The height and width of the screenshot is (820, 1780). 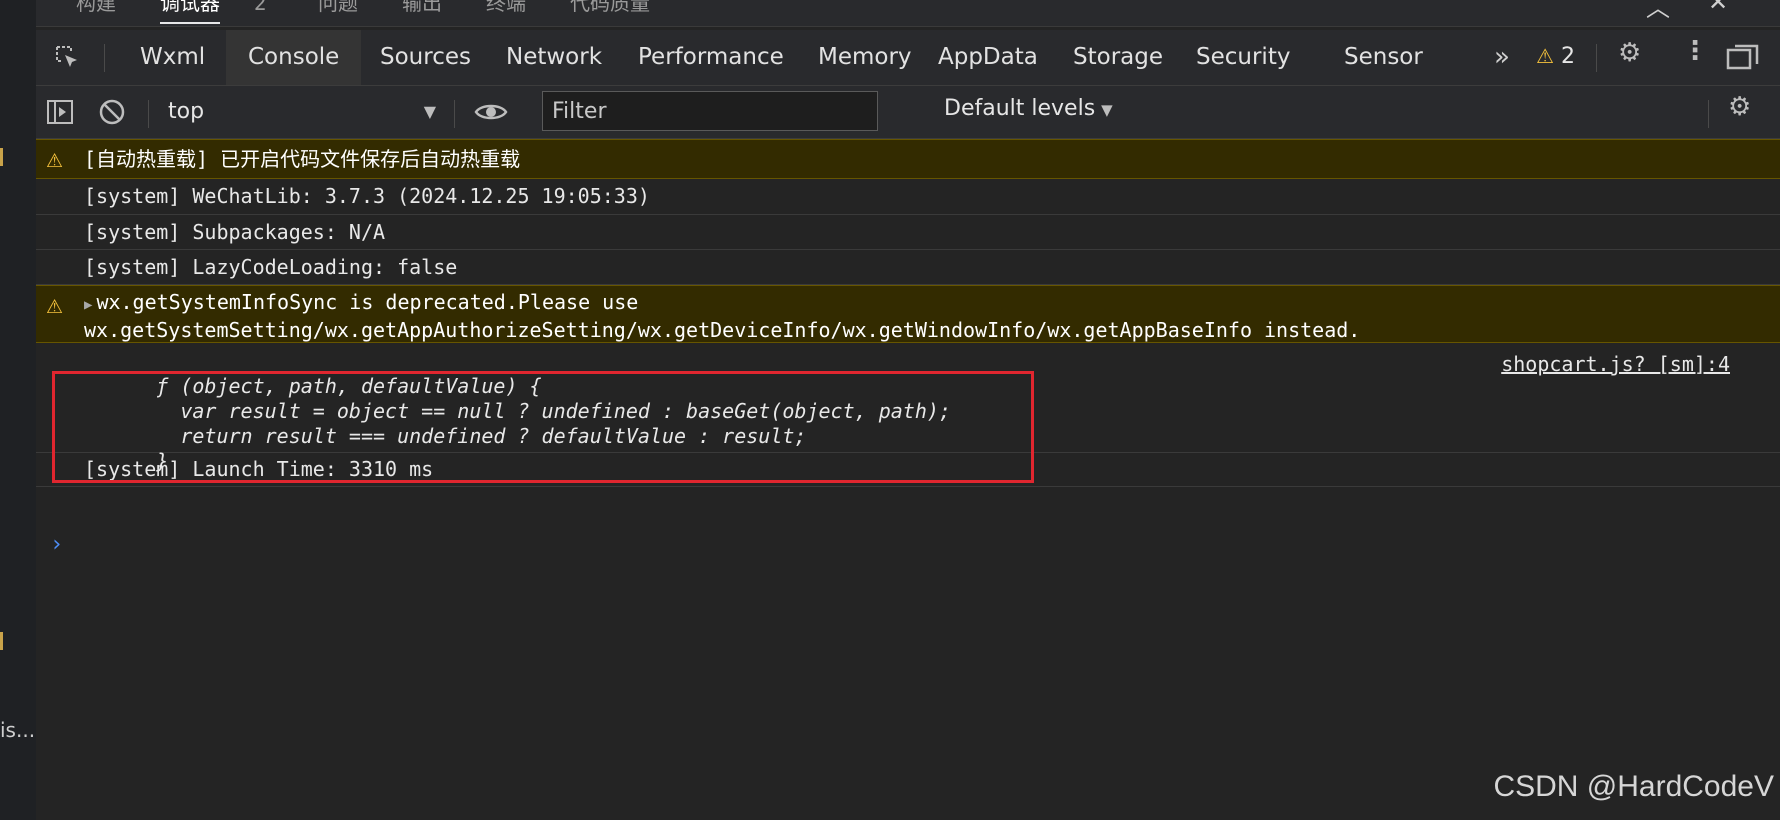 I want to click on warning-count-badge: ⚠ 2, so click(x=1555, y=56).